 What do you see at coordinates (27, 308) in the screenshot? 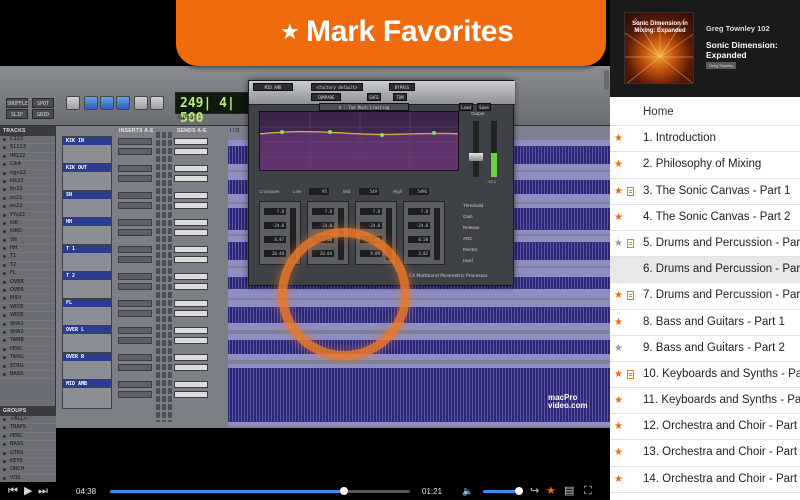
I see `track-list-item: WIDE` at bounding box center [27, 308].